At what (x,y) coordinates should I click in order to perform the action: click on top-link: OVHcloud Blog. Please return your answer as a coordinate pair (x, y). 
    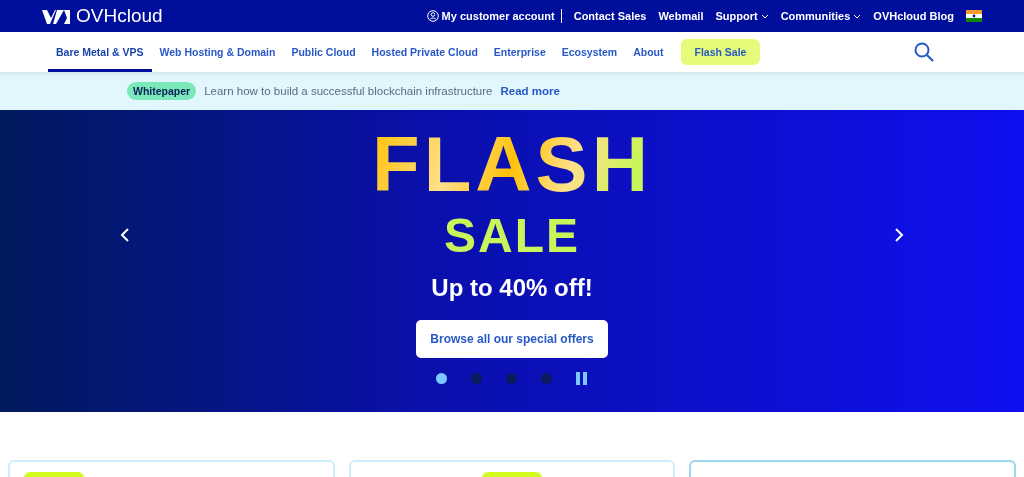
    Looking at the image, I should click on (913, 16).